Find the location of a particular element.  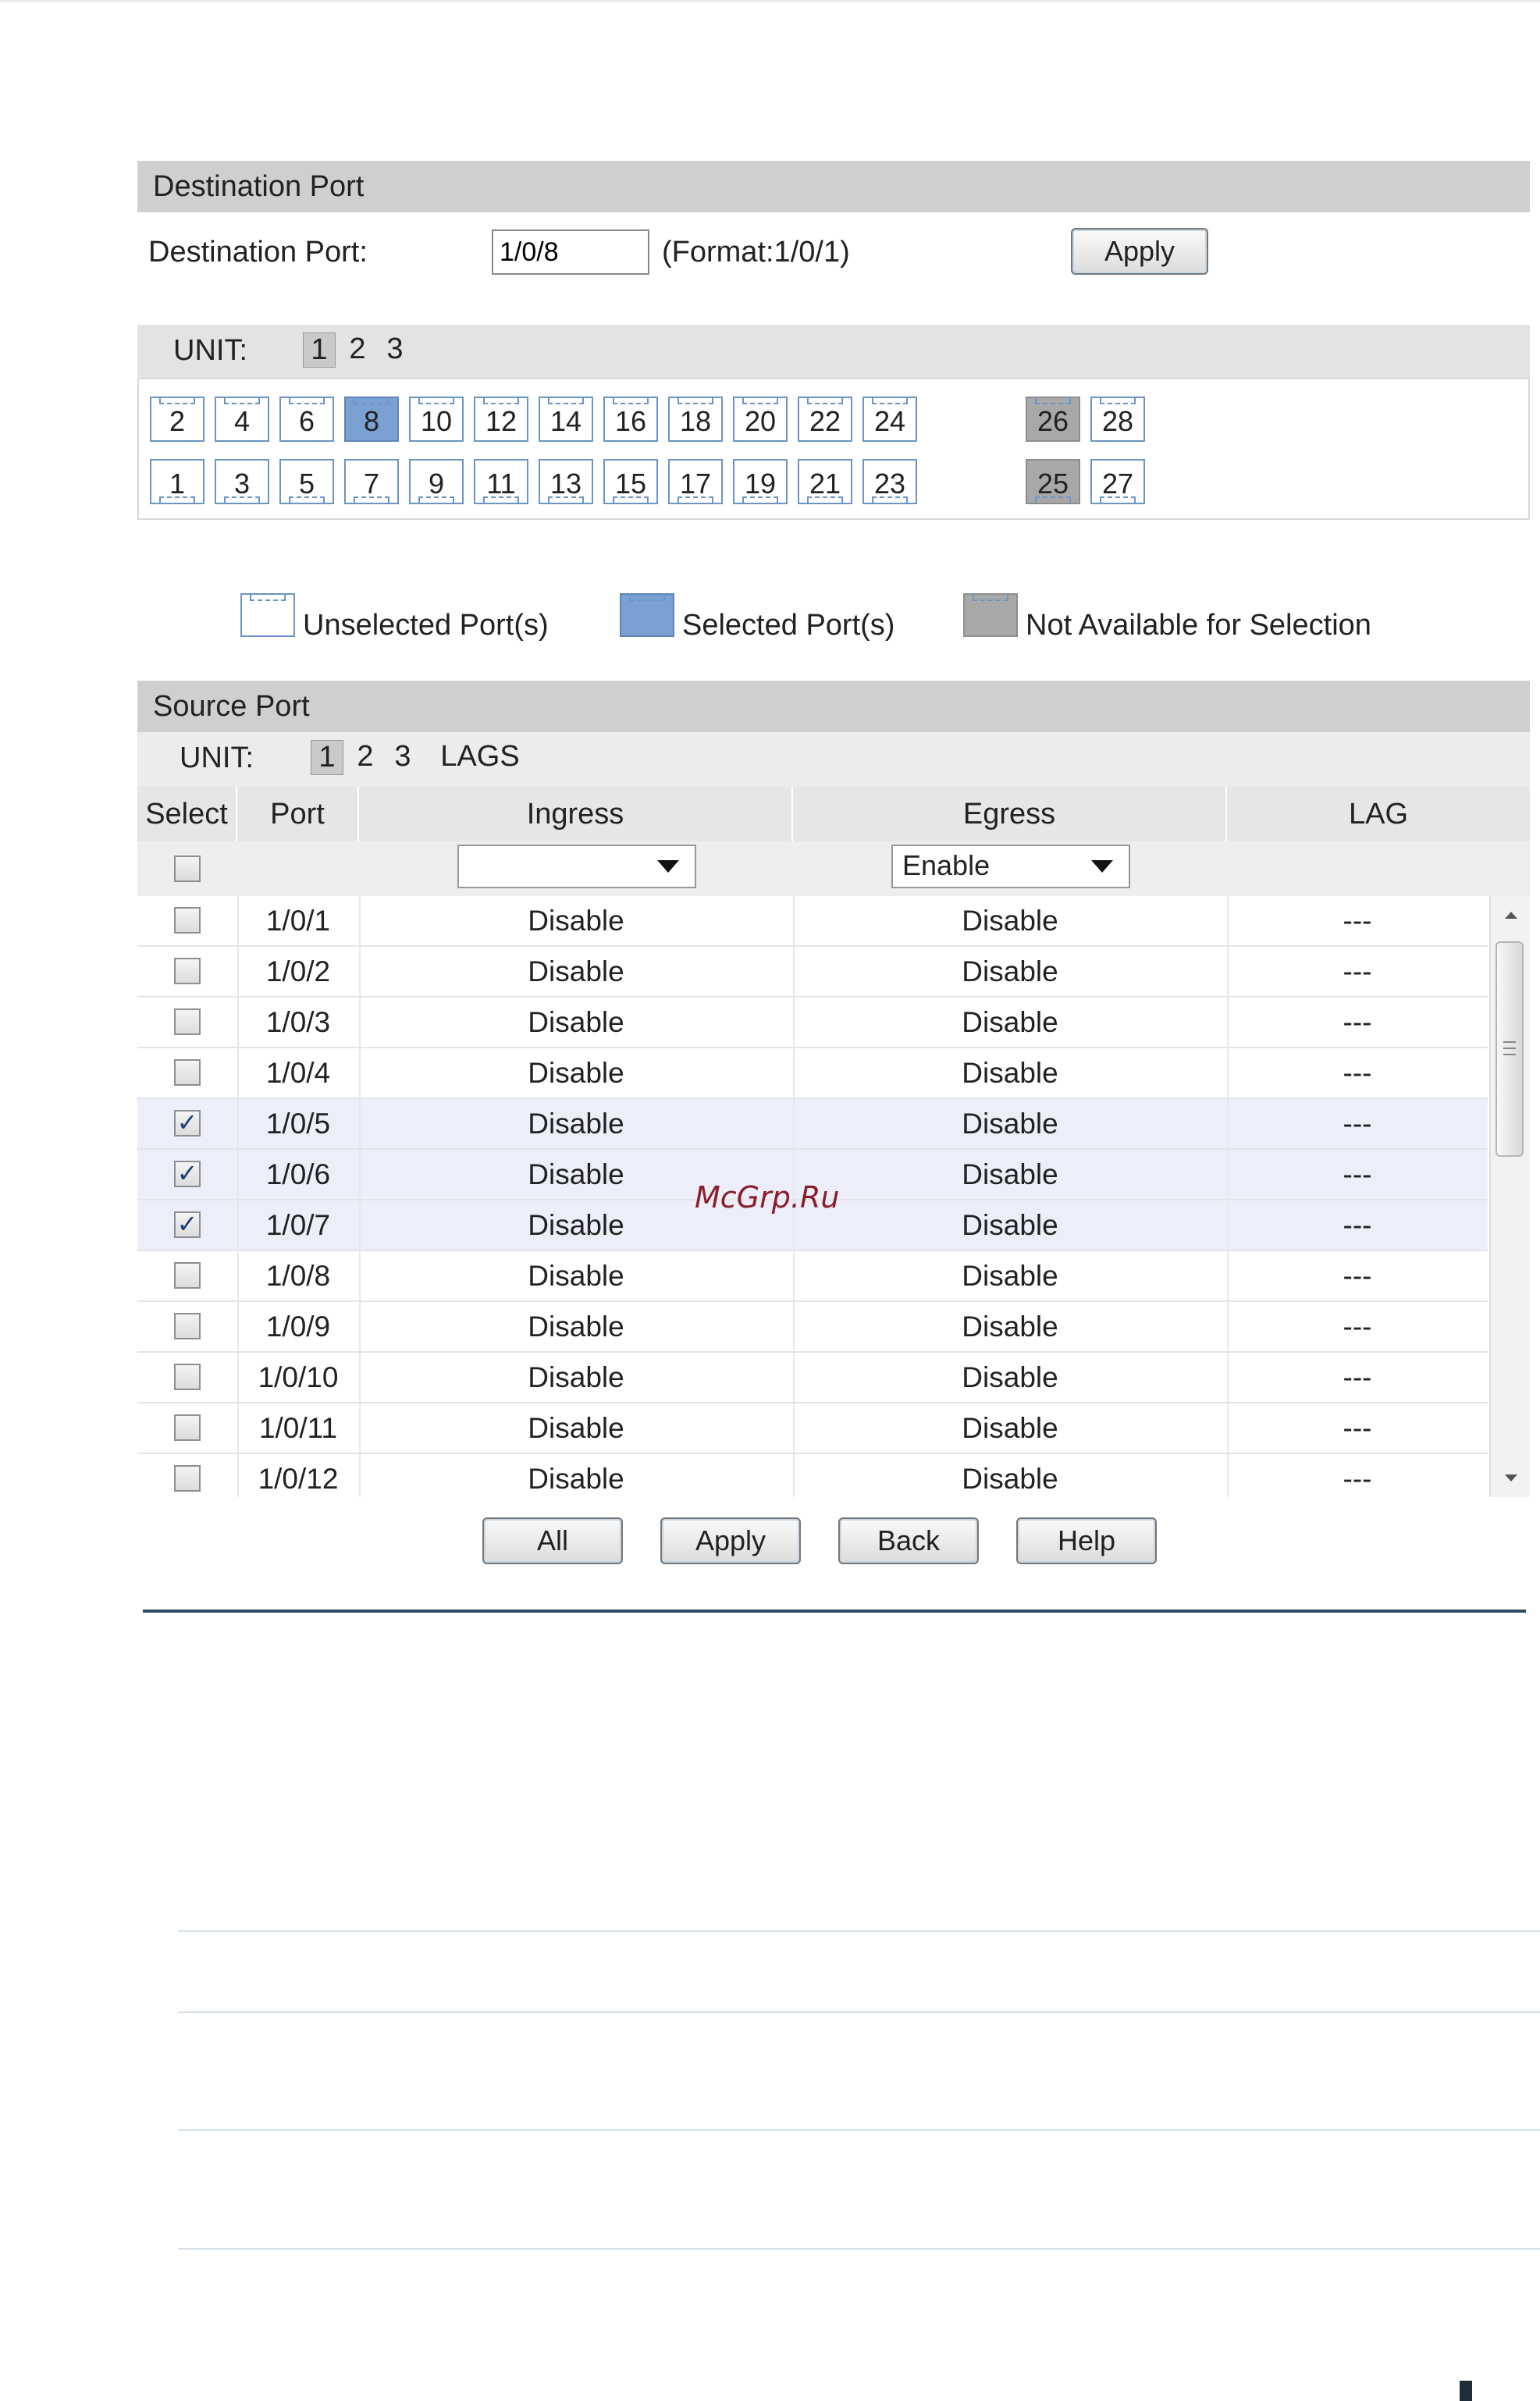

column-header-ingress: Ingress is located at coordinates (576, 814).